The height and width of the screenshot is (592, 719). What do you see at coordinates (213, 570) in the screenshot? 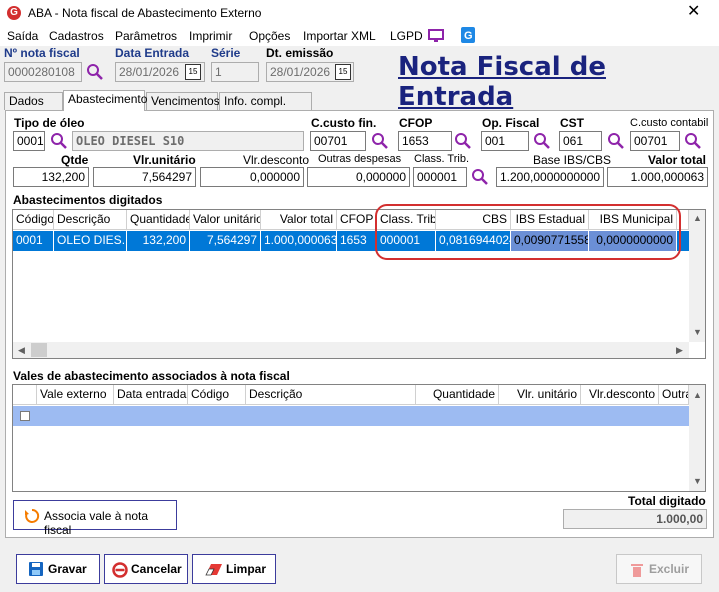
I see `eraser-icon` at bounding box center [213, 570].